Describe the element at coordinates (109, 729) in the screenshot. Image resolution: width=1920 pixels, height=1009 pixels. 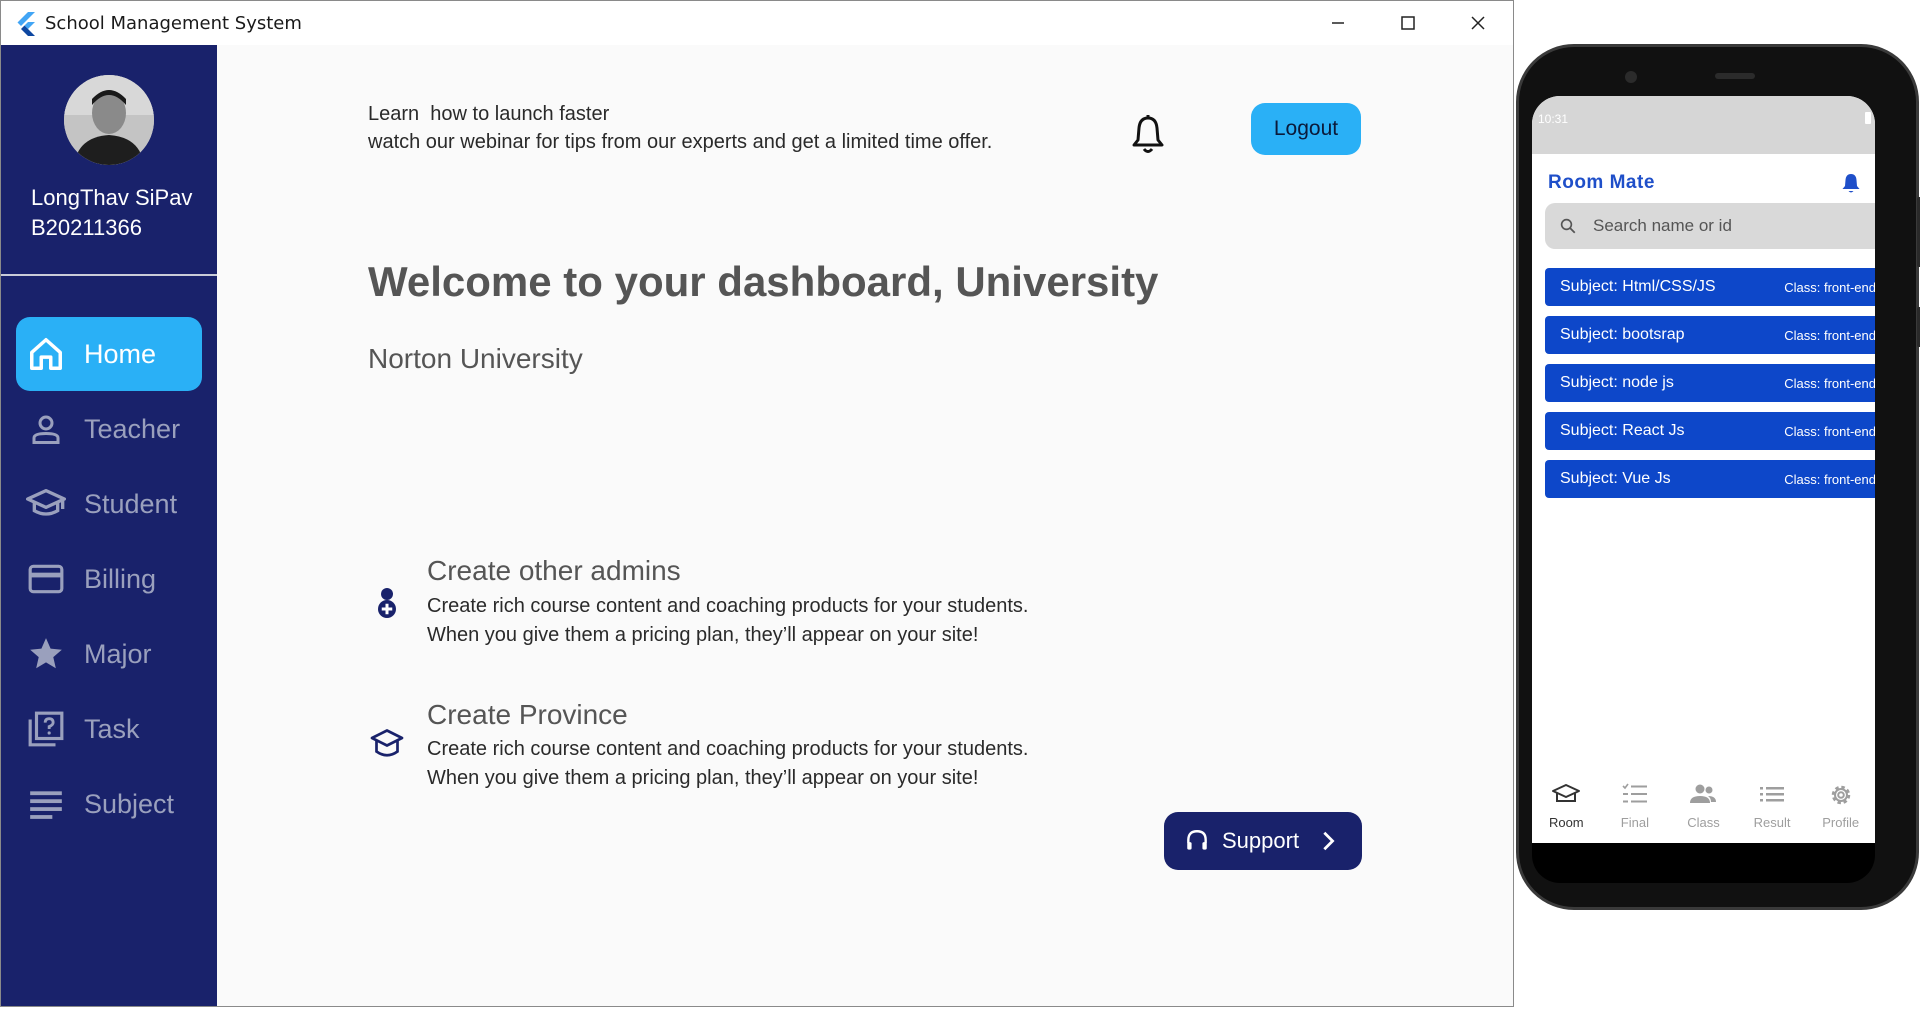
I see `sidebar-item-task: Task` at that location.